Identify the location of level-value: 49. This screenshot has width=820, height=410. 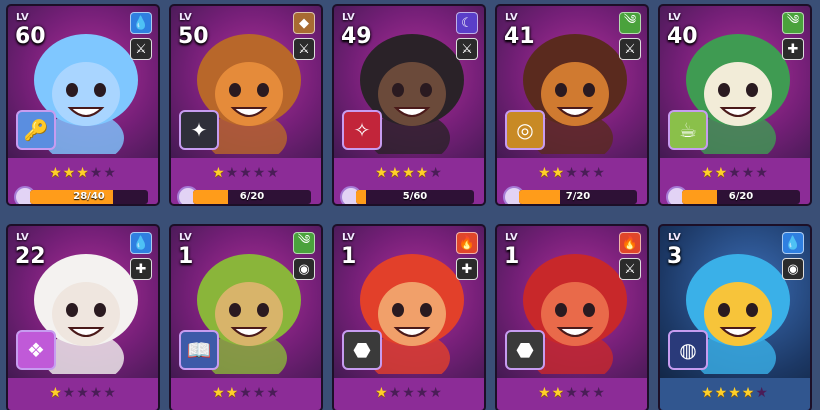
(356, 36).